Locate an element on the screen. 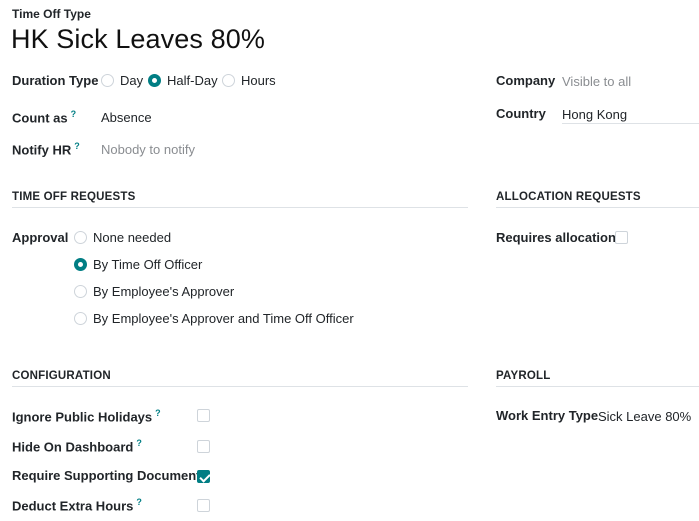  approval-option-none: None needed is located at coordinates (122, 237).